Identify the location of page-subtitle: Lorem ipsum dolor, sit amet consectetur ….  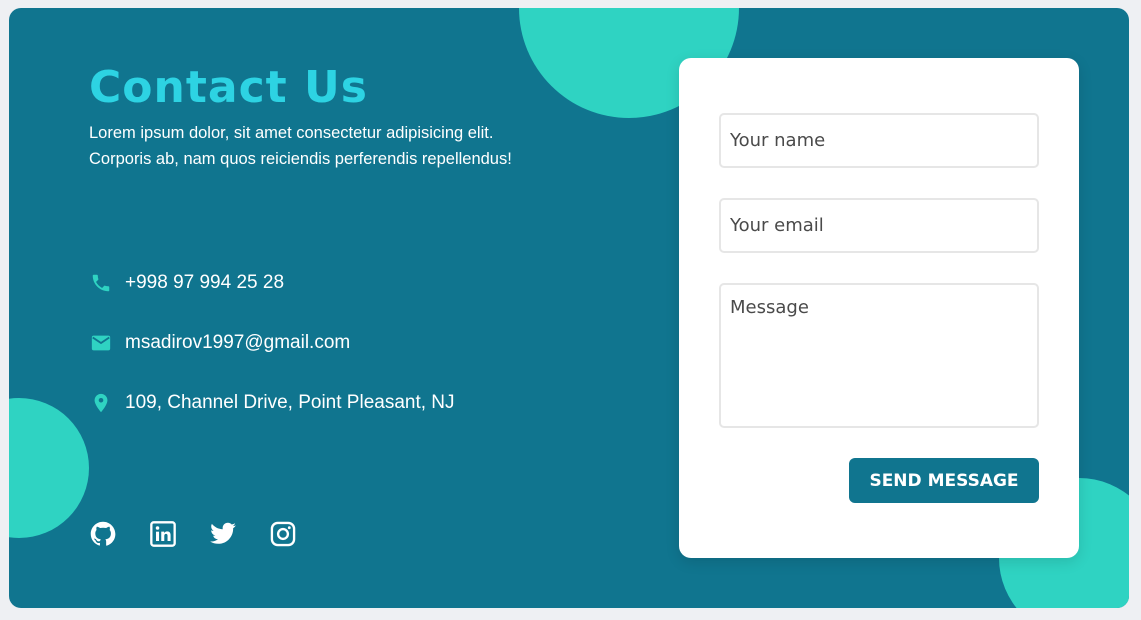
(300, 146).